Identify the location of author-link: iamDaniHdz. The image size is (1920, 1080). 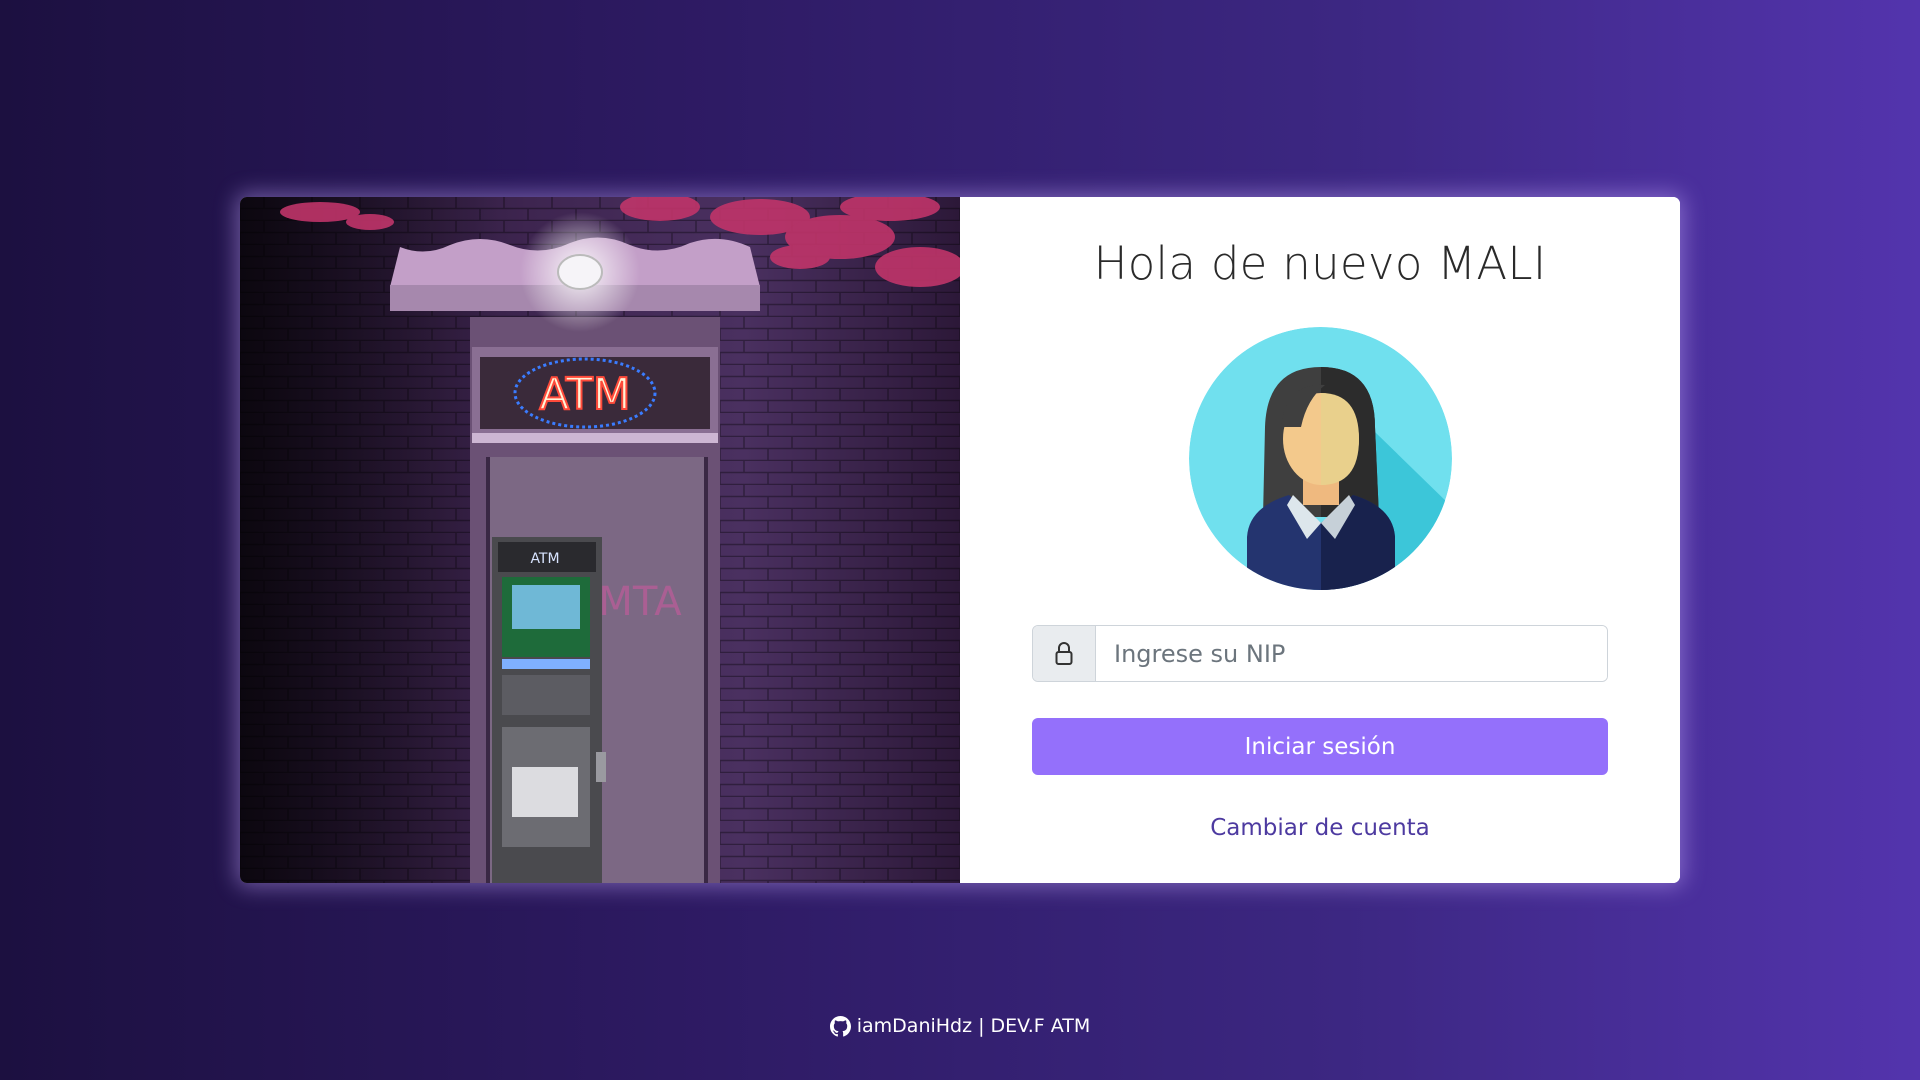
(914, 1026).